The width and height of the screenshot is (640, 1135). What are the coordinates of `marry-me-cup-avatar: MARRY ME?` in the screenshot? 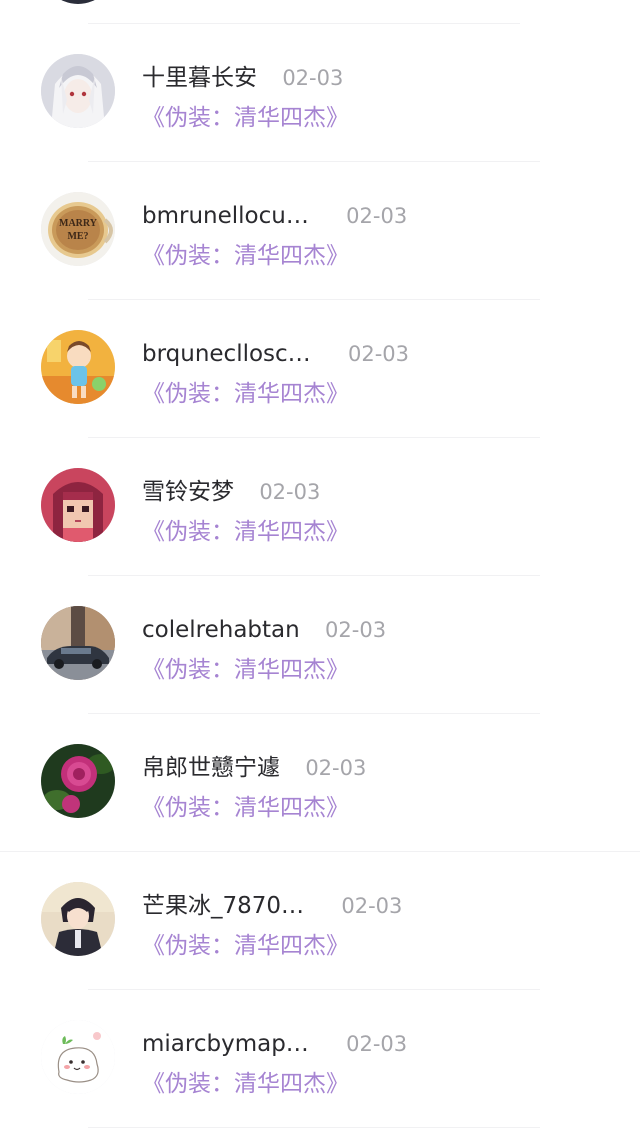 It's located at (78, 229).